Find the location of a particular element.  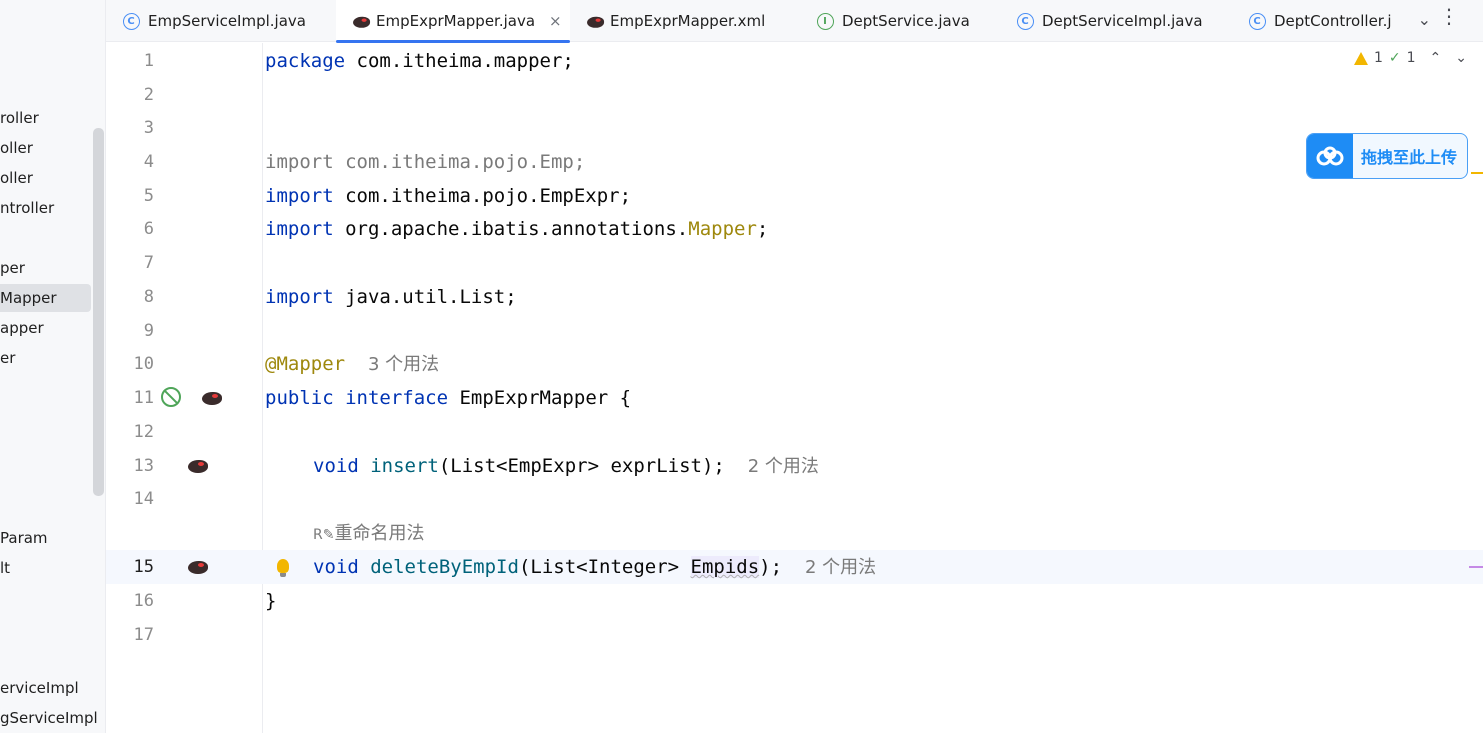

code-line: 16 } is located at coordinates (794, 601).